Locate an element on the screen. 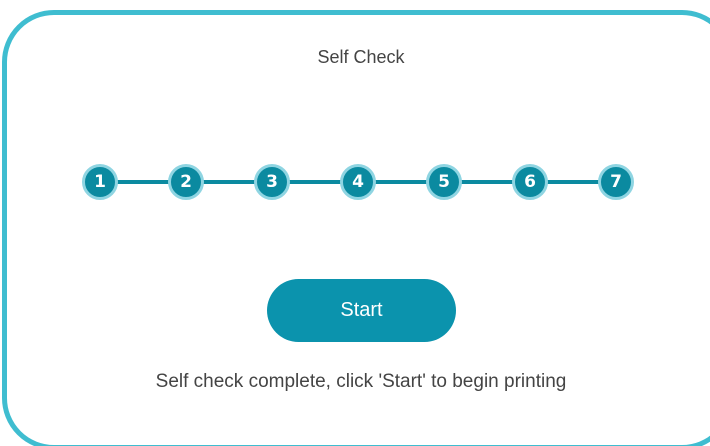 This screenshot has width=710, height=446. step-indicator: 1 2 3 4 5 6 7 is located at coordinates (358, 182).